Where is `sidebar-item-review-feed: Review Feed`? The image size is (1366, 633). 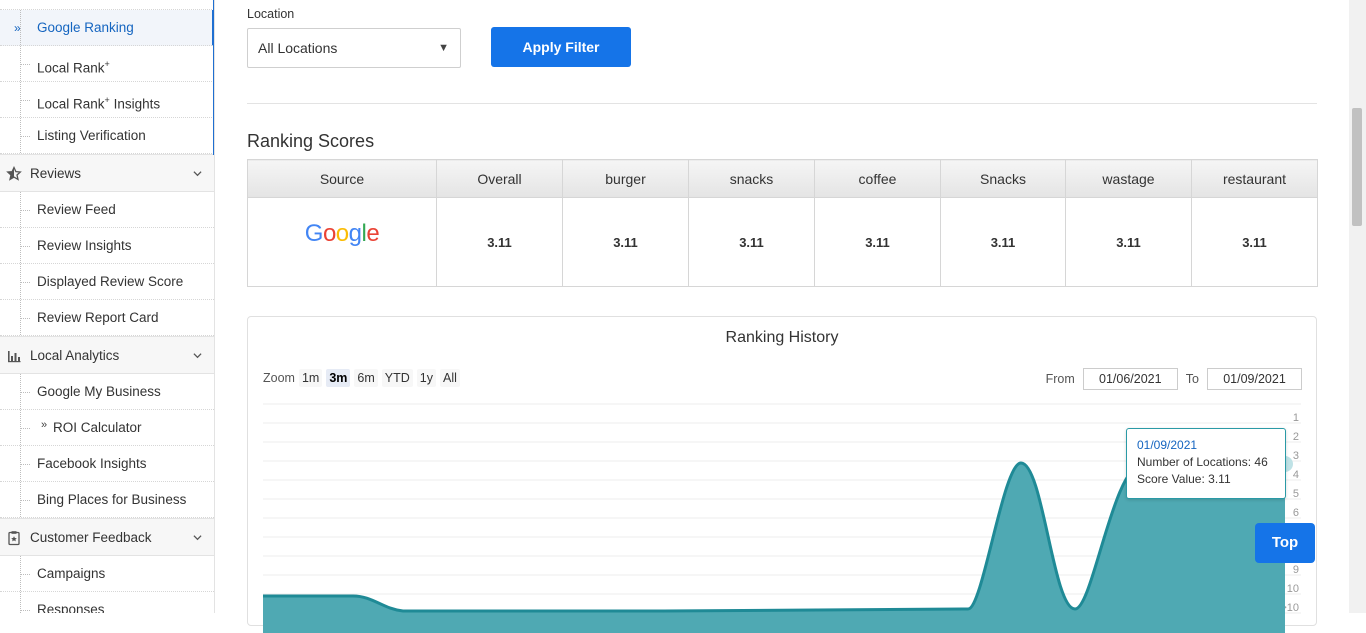
sidebar-item-review-feed: Review Feed is located at coordinates (107, 210).